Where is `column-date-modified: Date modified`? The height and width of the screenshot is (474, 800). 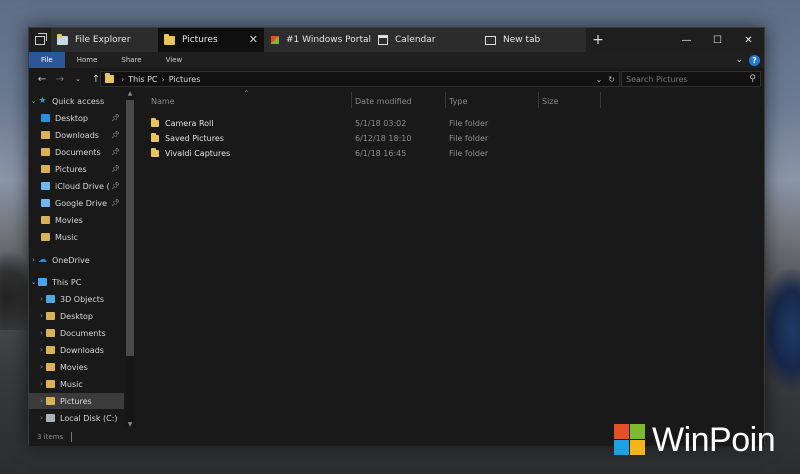 column-date-modified: Date modified is located at coordinates (383, 101).